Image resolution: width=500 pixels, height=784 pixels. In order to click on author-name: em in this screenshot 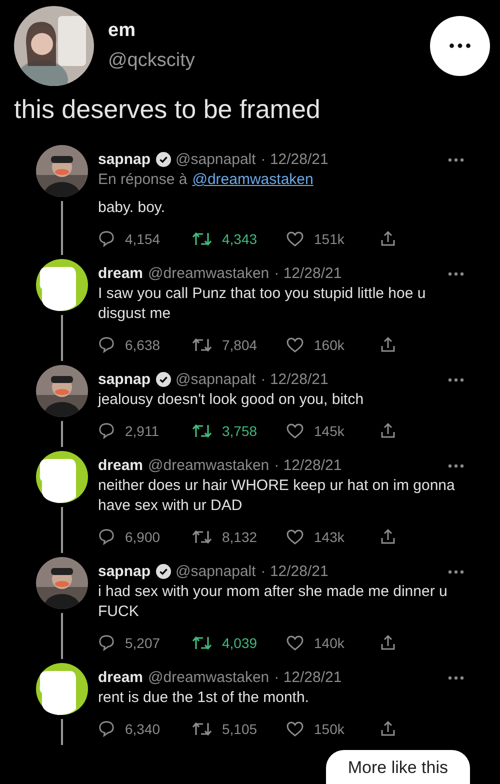, I will do `click(122, 31)`.